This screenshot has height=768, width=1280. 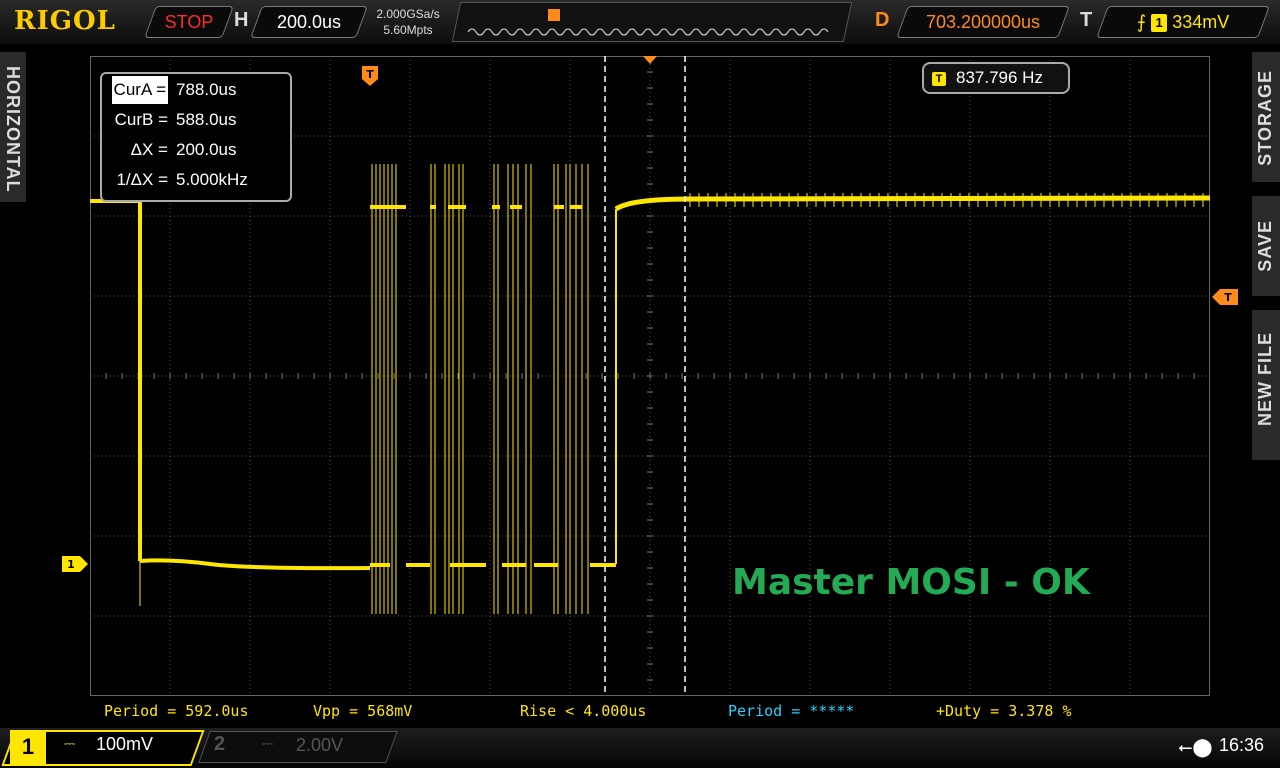 I want to click on delta-x-value: 200.0us, so click(x=206, y=149).